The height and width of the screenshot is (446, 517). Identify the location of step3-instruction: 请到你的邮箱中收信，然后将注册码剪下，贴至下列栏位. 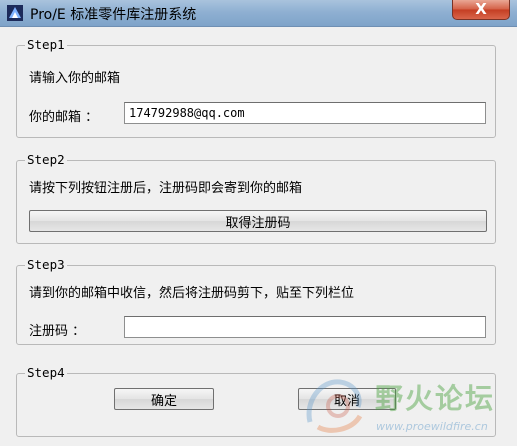
(192, 293).